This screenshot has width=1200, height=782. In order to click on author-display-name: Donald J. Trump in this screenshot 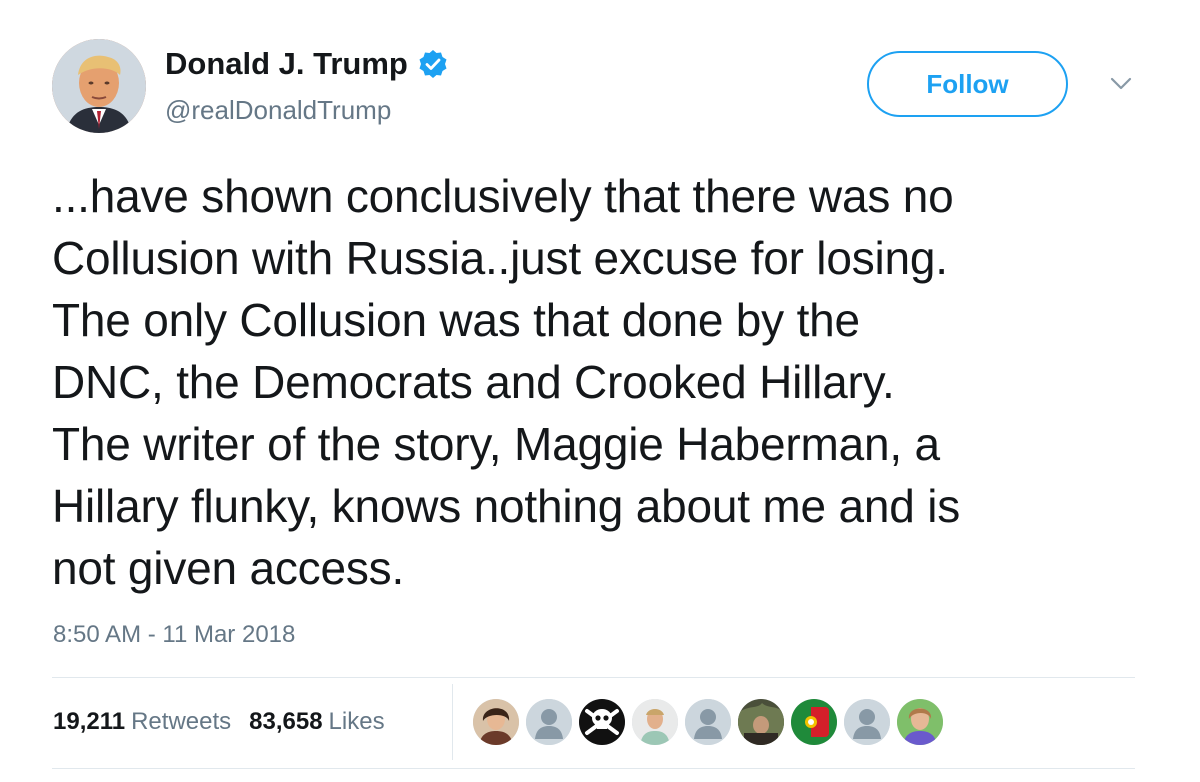, I will do `click(286, 64)`.